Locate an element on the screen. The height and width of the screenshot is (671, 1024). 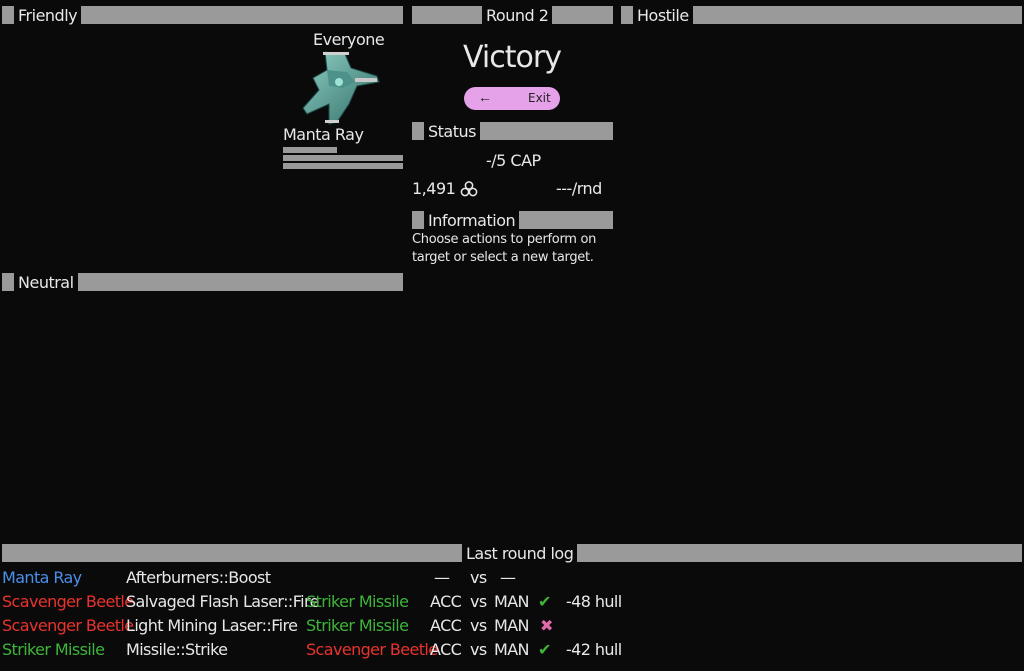
round-header: Round 2 is located at coordinates (512, 15).